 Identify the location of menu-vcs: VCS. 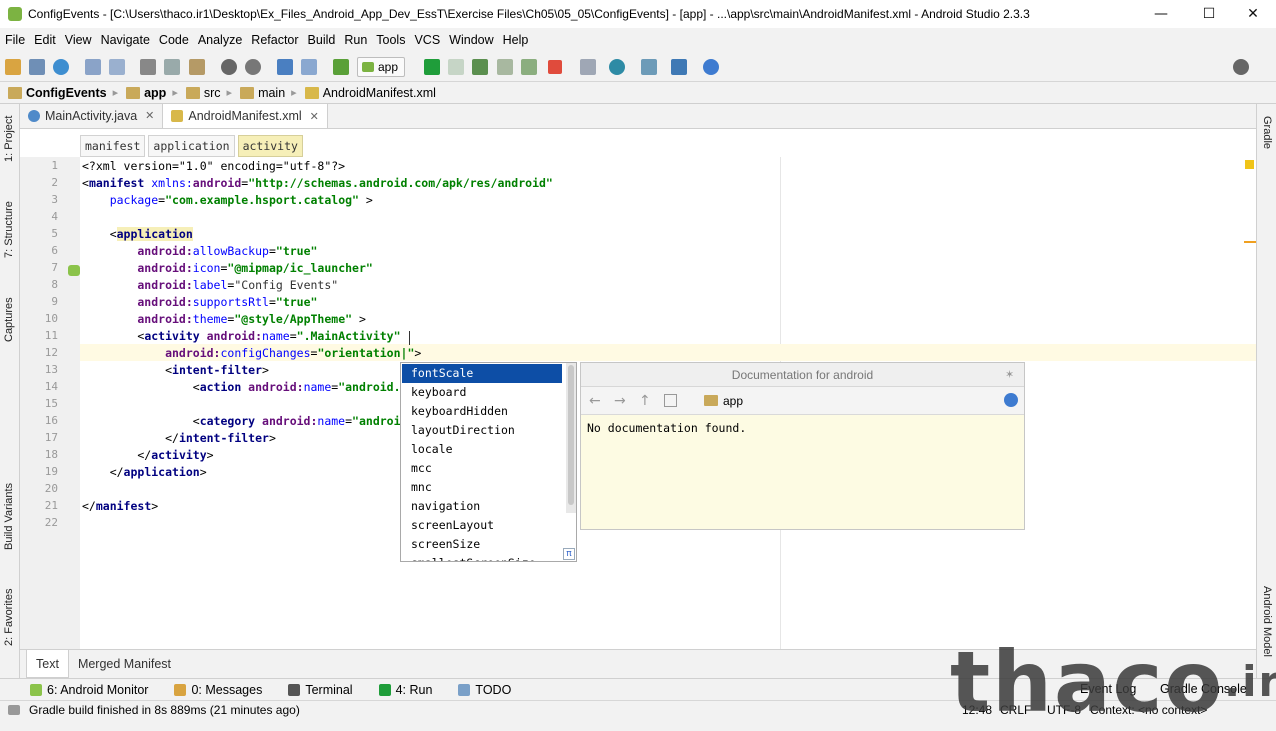
(426, 40).